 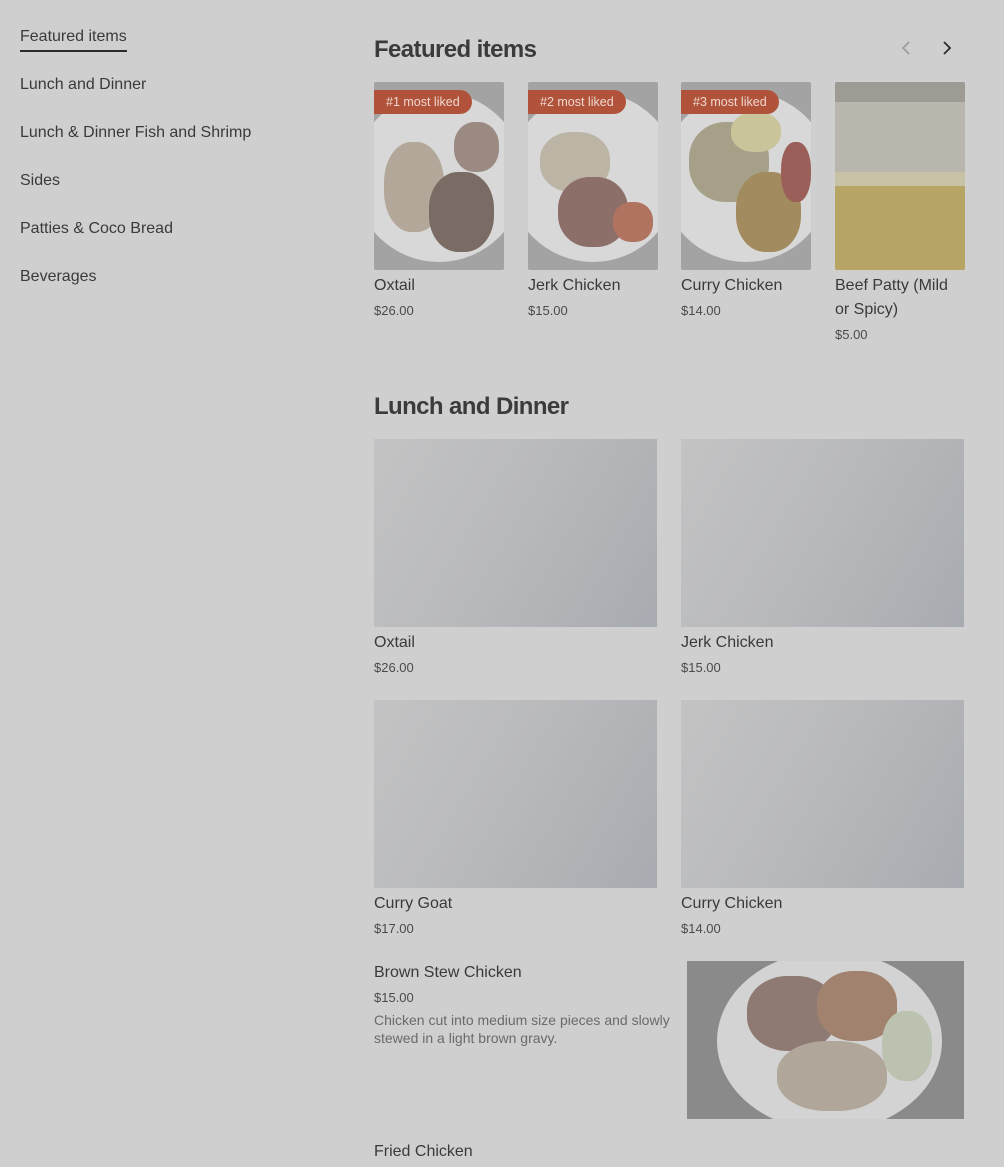 What do you see at coordinates (577, 102) in the screenshot?
I see `badge-most-liked: #2 most liked` at bounding box center [577, 102].